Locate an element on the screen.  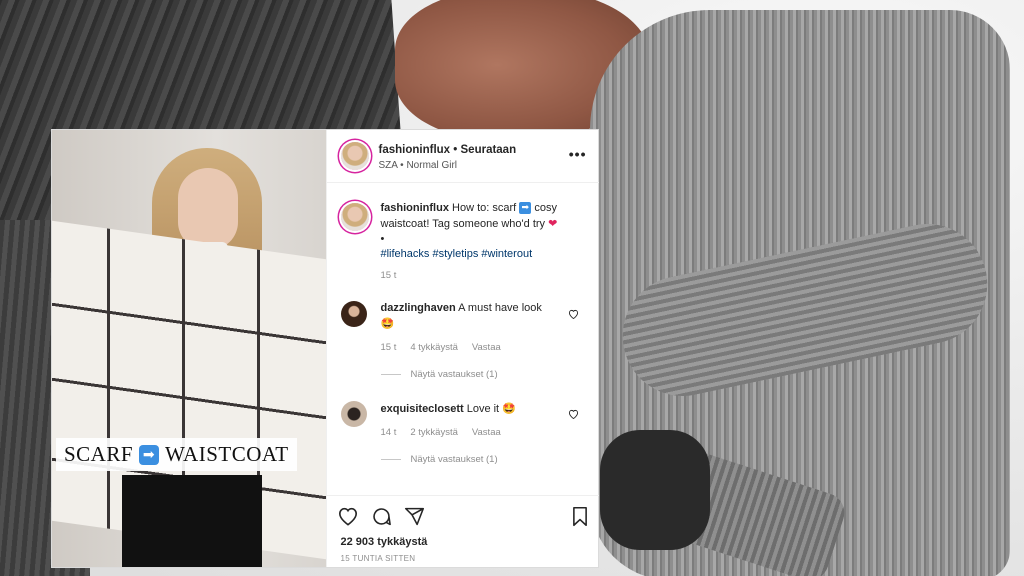
post-footer: 22 903 tykkäystä 15 TUNTIA SITTEN is located at coordinates (462, 531).